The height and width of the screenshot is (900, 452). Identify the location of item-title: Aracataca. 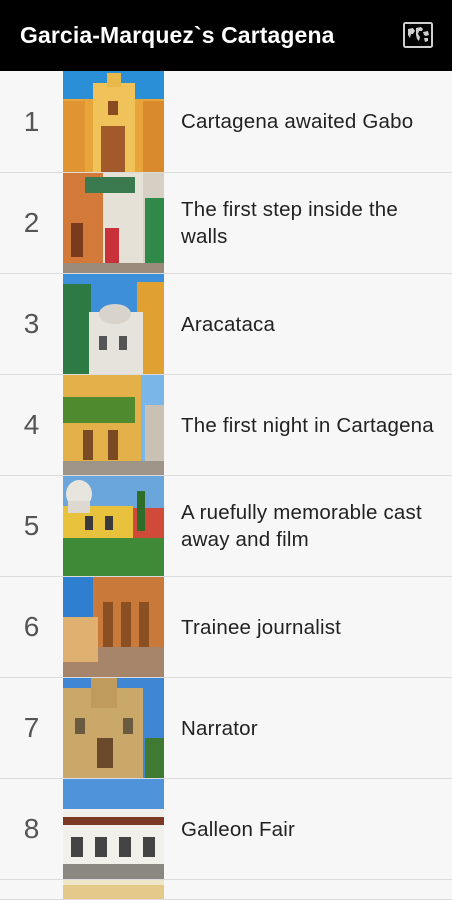
(228, 324).